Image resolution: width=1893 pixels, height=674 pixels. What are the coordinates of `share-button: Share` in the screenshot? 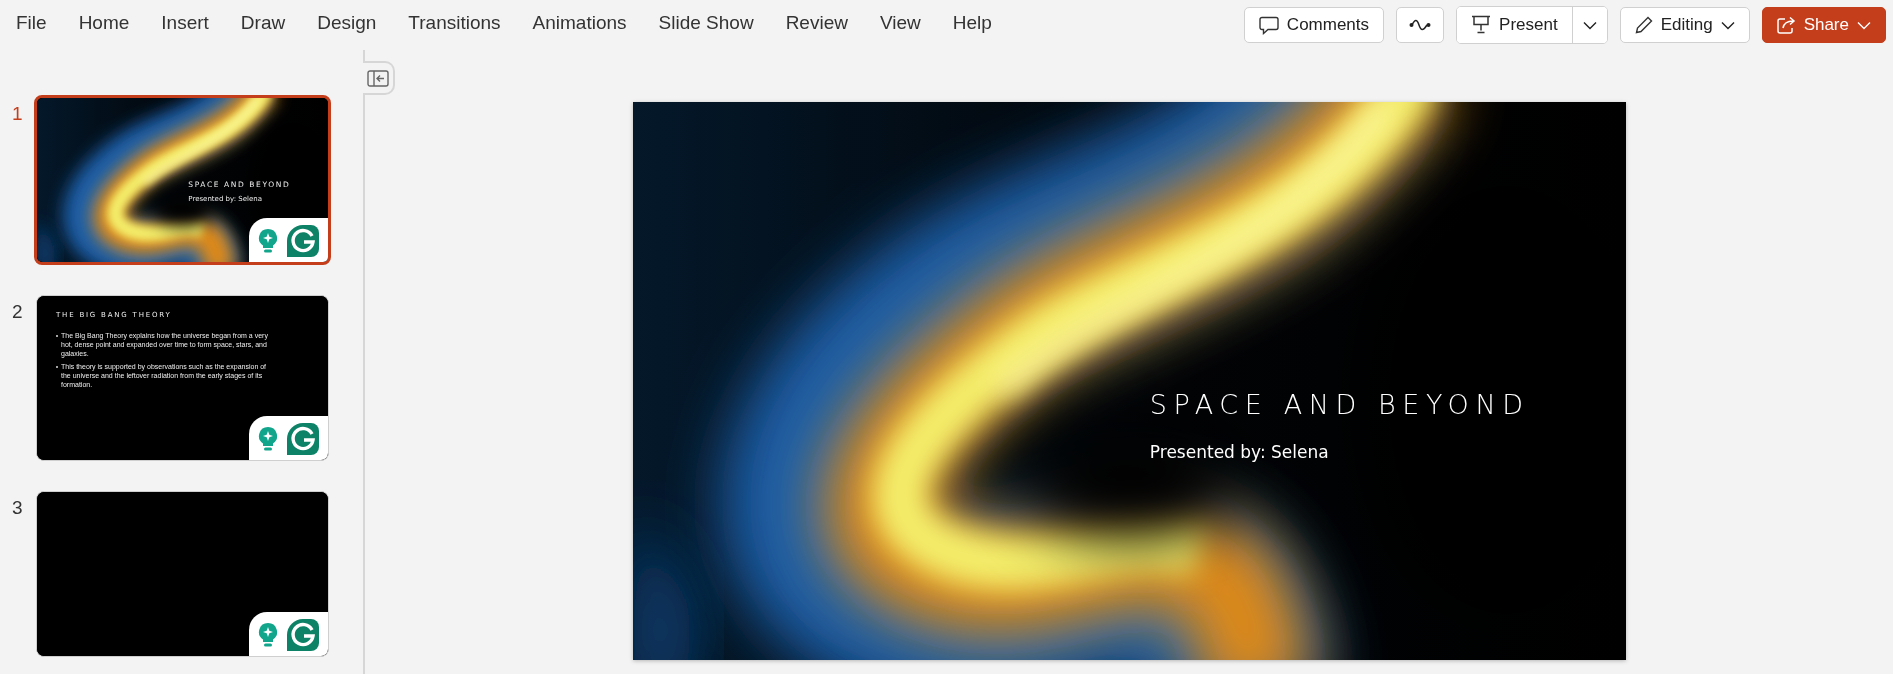 It's located at (1823, 25).